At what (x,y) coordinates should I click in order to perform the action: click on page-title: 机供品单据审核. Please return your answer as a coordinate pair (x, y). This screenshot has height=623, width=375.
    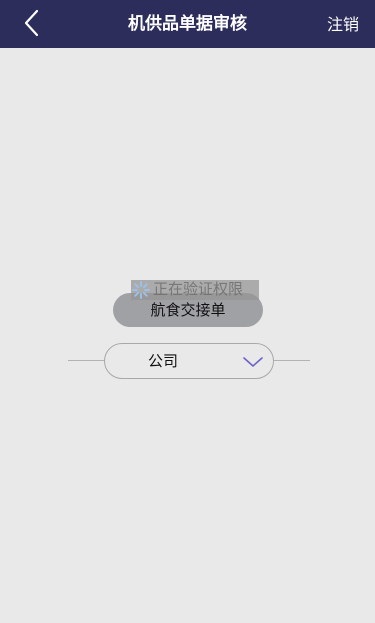
    Looking at the image, I should click on (187, 24).